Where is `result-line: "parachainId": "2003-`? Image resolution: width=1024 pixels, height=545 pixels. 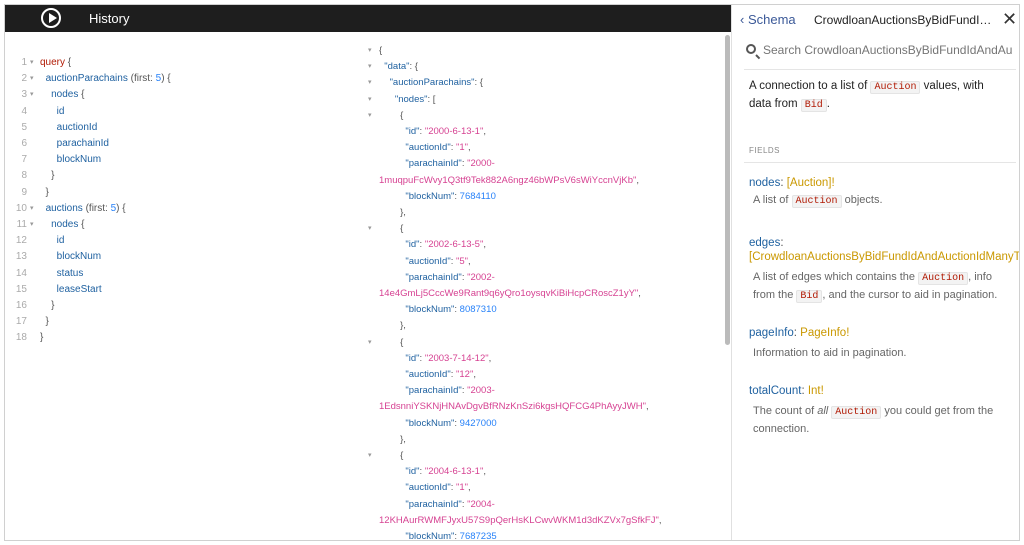 result-line: "parachainId": "2003- is located at coordinates (436, 390).